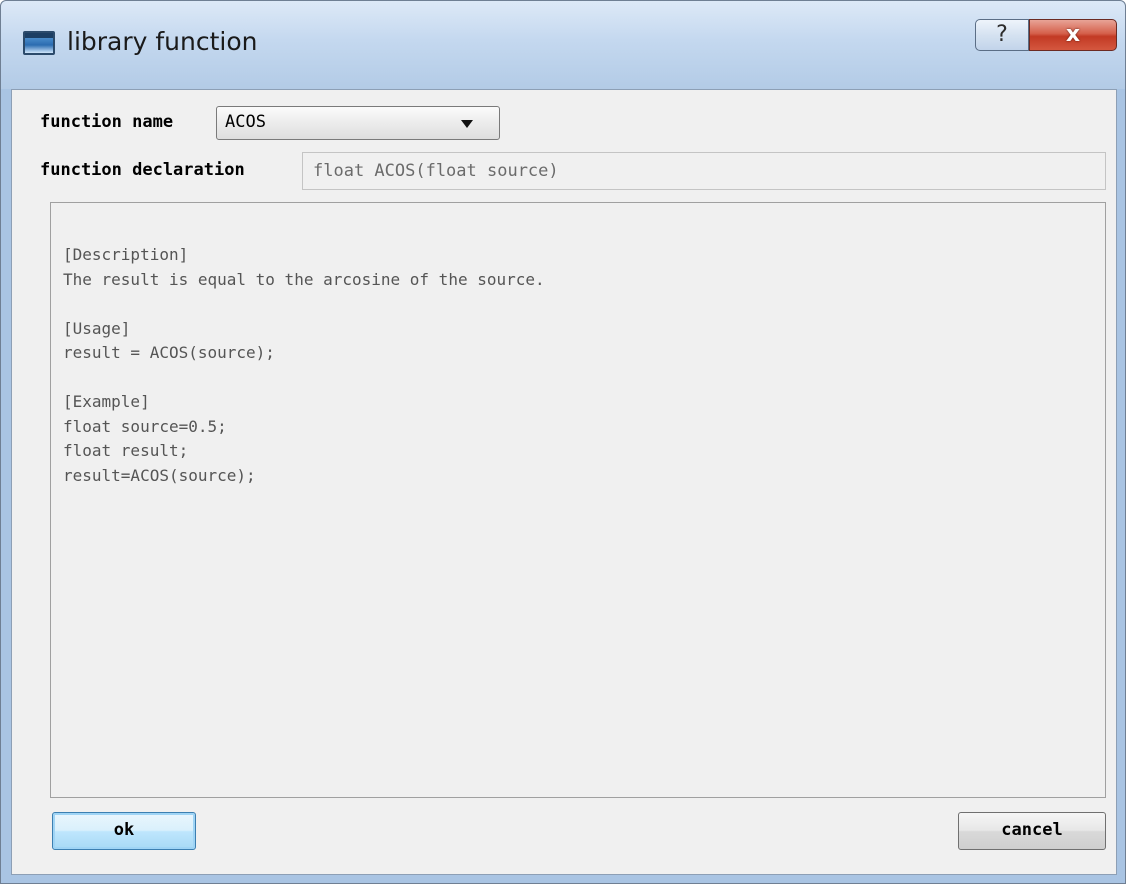 The height and width of the screenshot is (886, 1128). Describe the element at coordinates (467, 124) in the screenshot. I see `chevron-down-icon` at that location.